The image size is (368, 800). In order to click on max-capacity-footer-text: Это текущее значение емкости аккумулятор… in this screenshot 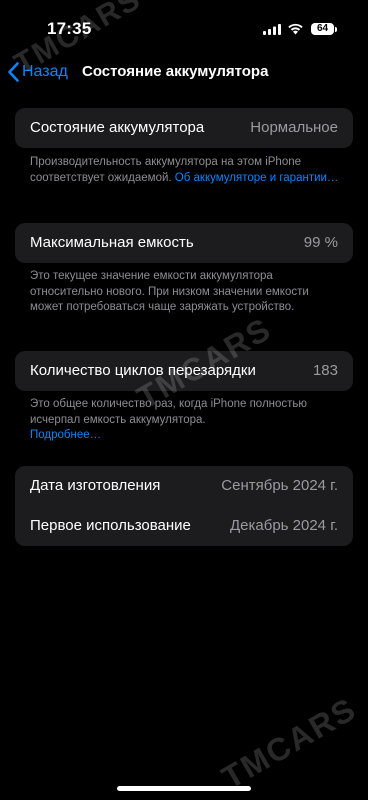, I will do `click(169, 291)`.